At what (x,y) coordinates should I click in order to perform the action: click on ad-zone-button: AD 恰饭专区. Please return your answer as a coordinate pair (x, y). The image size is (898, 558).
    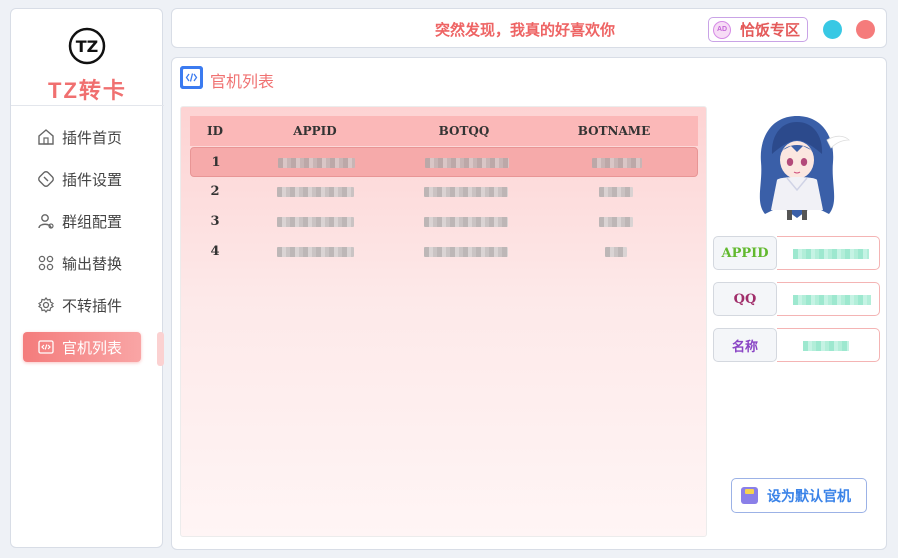
    Looking at the image, I should click on (758, 29).